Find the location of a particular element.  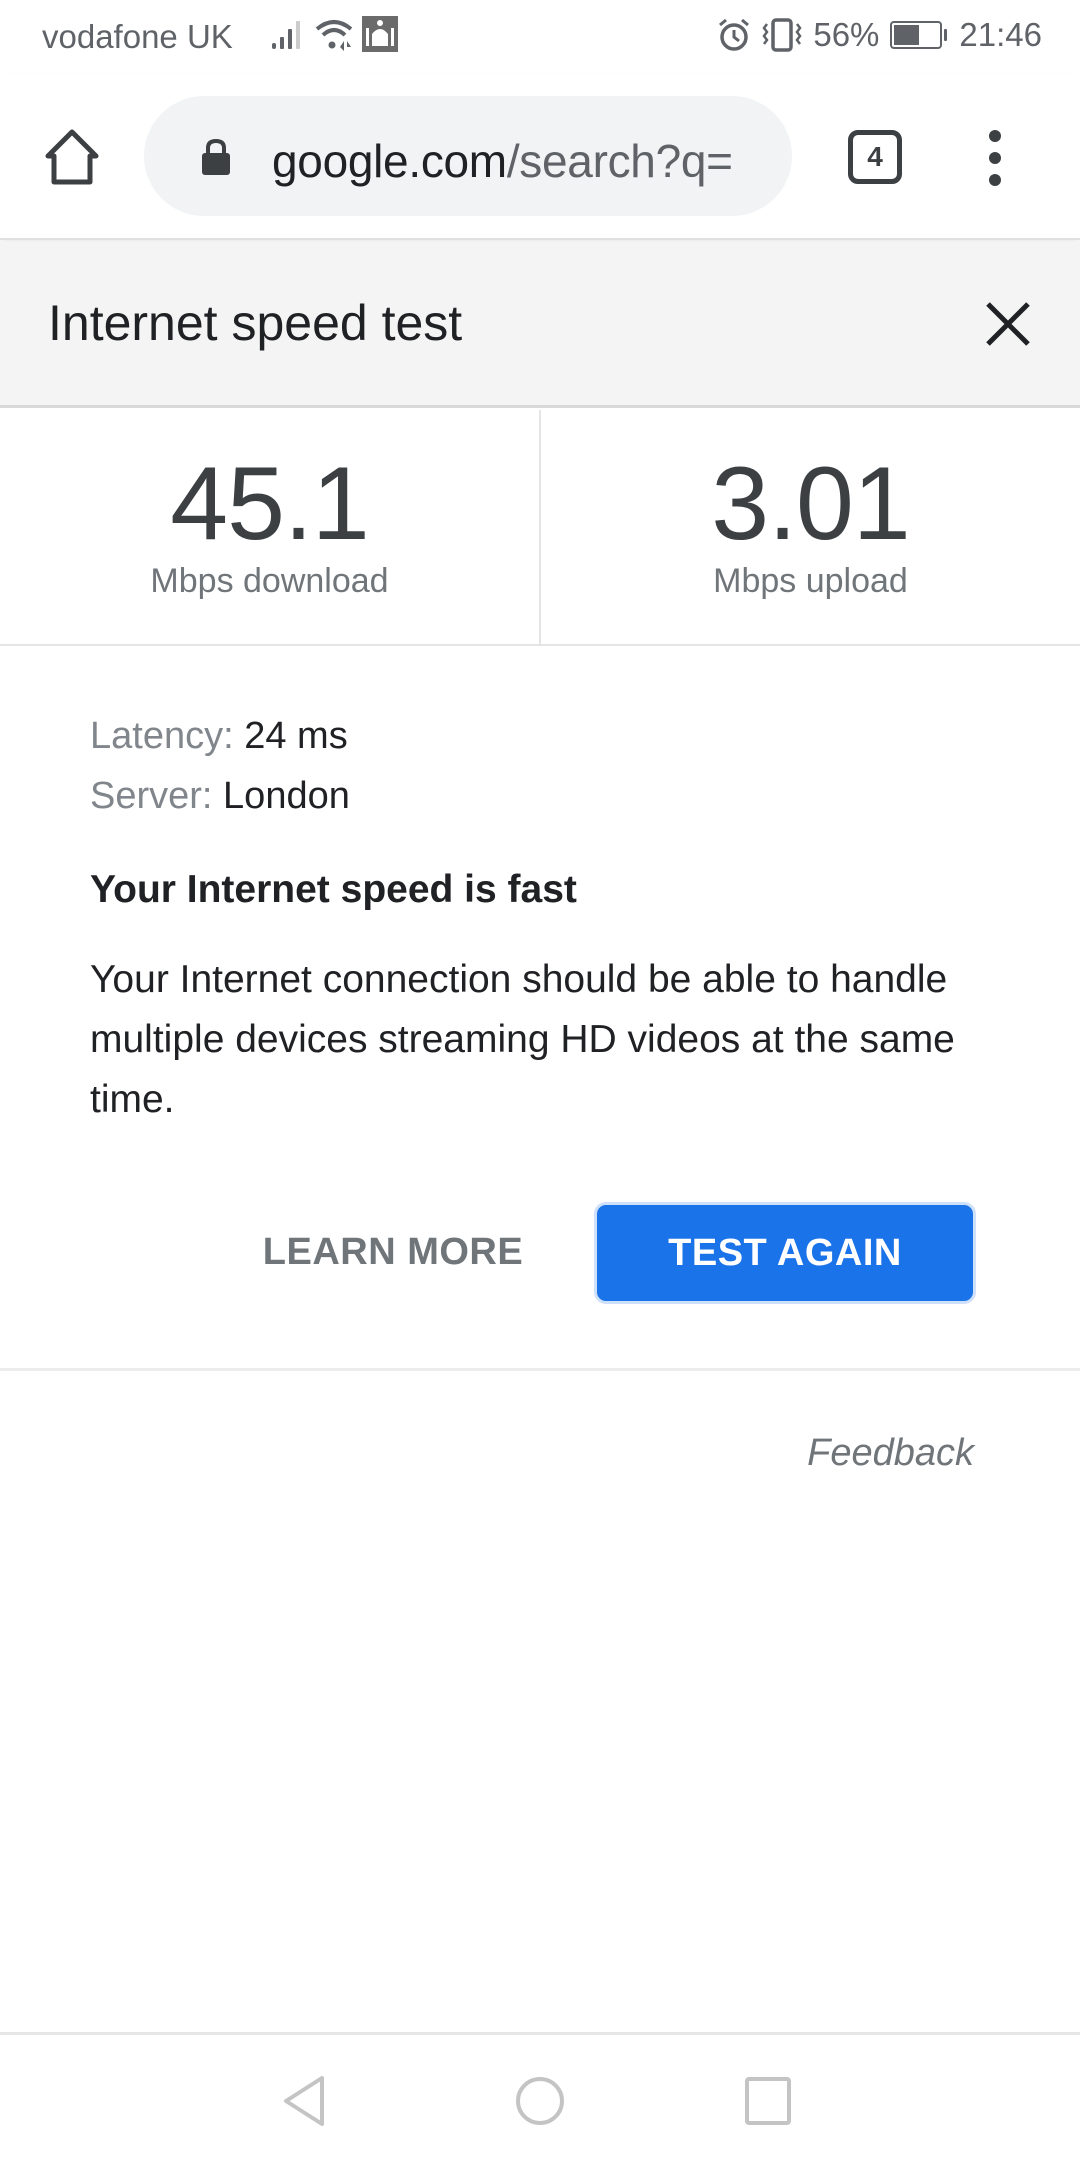

status-bar: vodafone UK 56% 21:46 is located at coordinates (540, 37).